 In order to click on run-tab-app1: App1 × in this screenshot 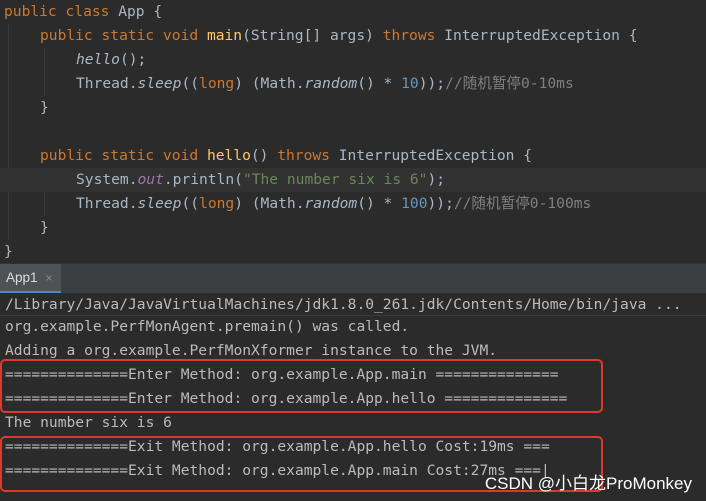, I will do `click(30, 279)`.